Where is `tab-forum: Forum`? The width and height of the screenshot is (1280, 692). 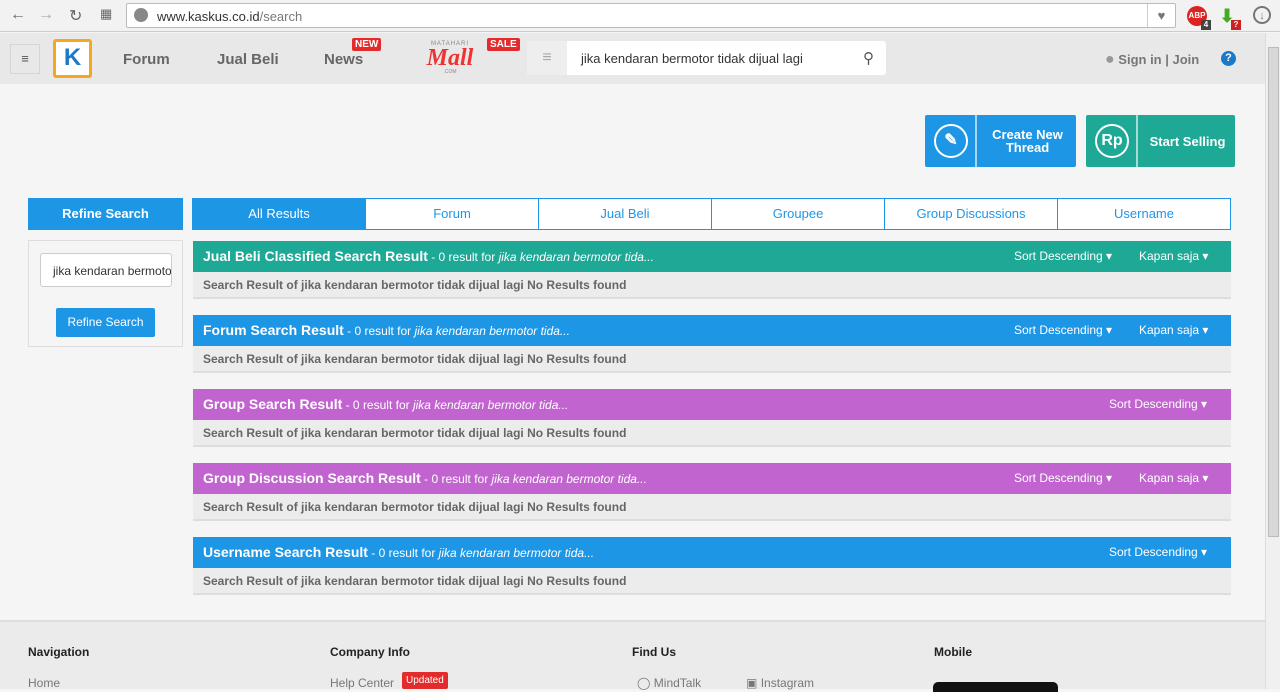
tab-forum: Forum is located at coordinates (452, 214).